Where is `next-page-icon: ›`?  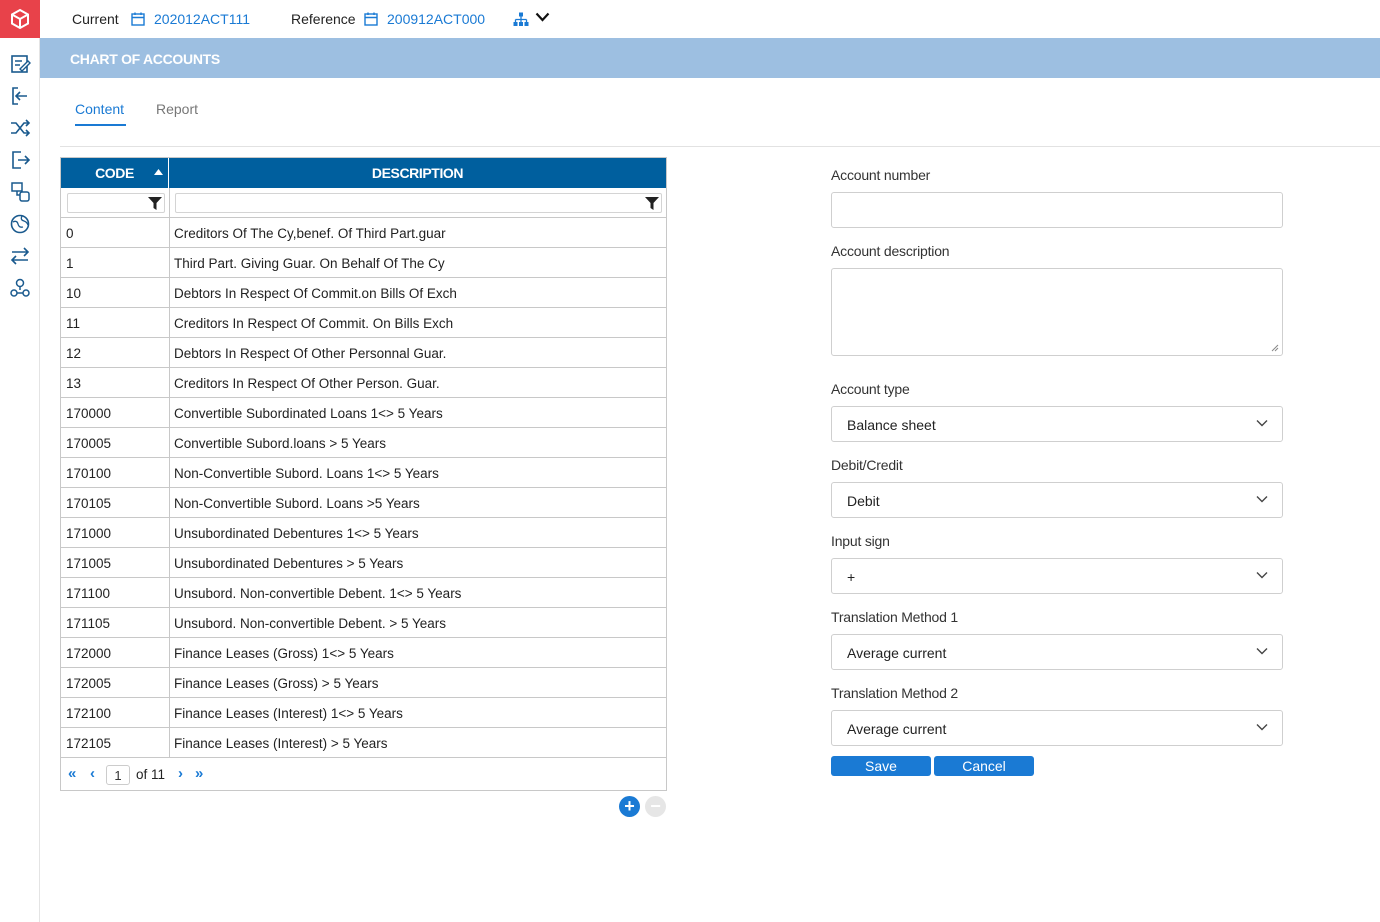 next-page-icon: › is located at coordinates (180, 773).